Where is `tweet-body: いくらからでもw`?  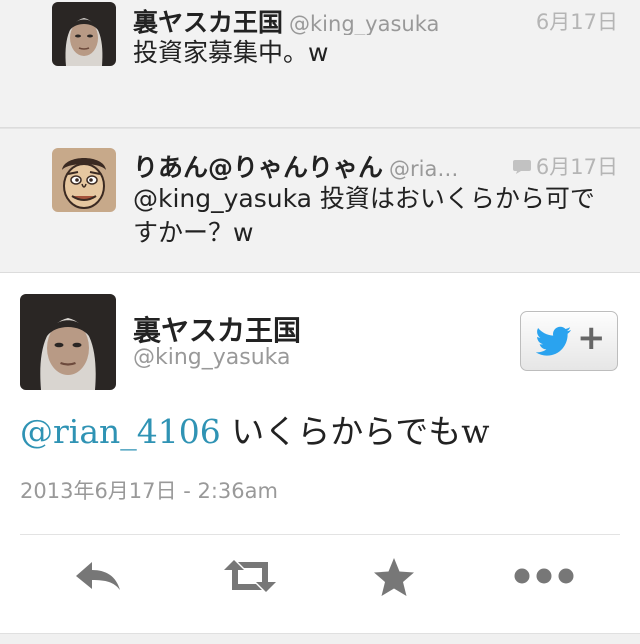 tweet-body: いくらからでもw is located at coordinates (355, 431).